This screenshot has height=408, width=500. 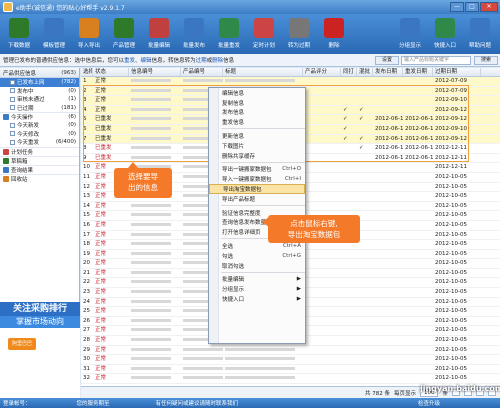 I want to click on toolbar-button-10: 分组显示, so click(x=410, y=35).